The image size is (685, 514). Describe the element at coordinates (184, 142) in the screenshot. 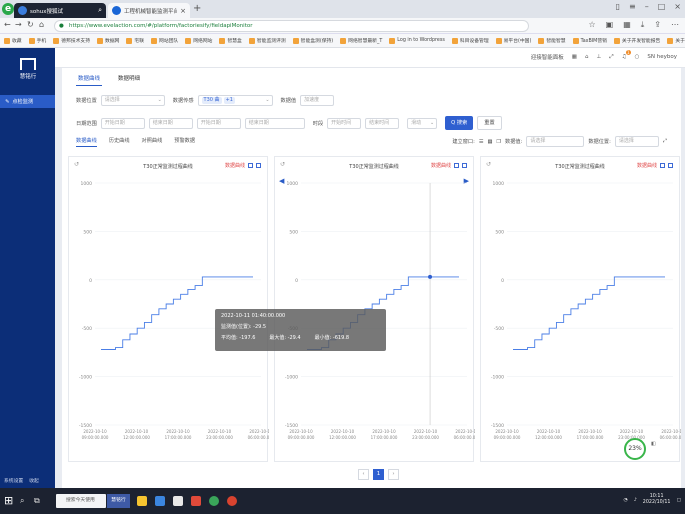

I see `tab-alert: 预警数据` at that location.